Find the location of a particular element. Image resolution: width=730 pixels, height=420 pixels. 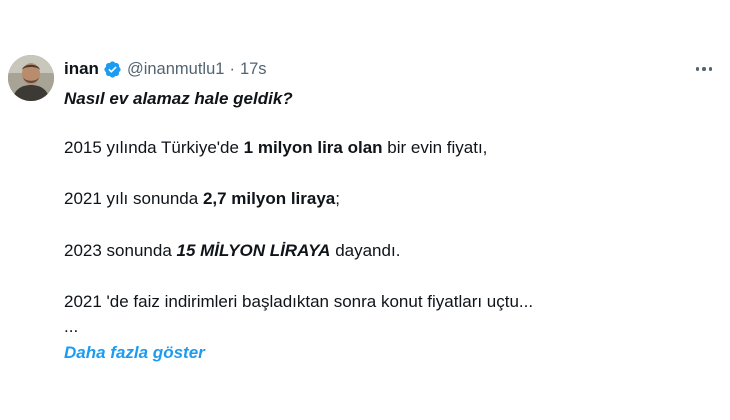

avatar-photo is located at coordinates (31, 78).